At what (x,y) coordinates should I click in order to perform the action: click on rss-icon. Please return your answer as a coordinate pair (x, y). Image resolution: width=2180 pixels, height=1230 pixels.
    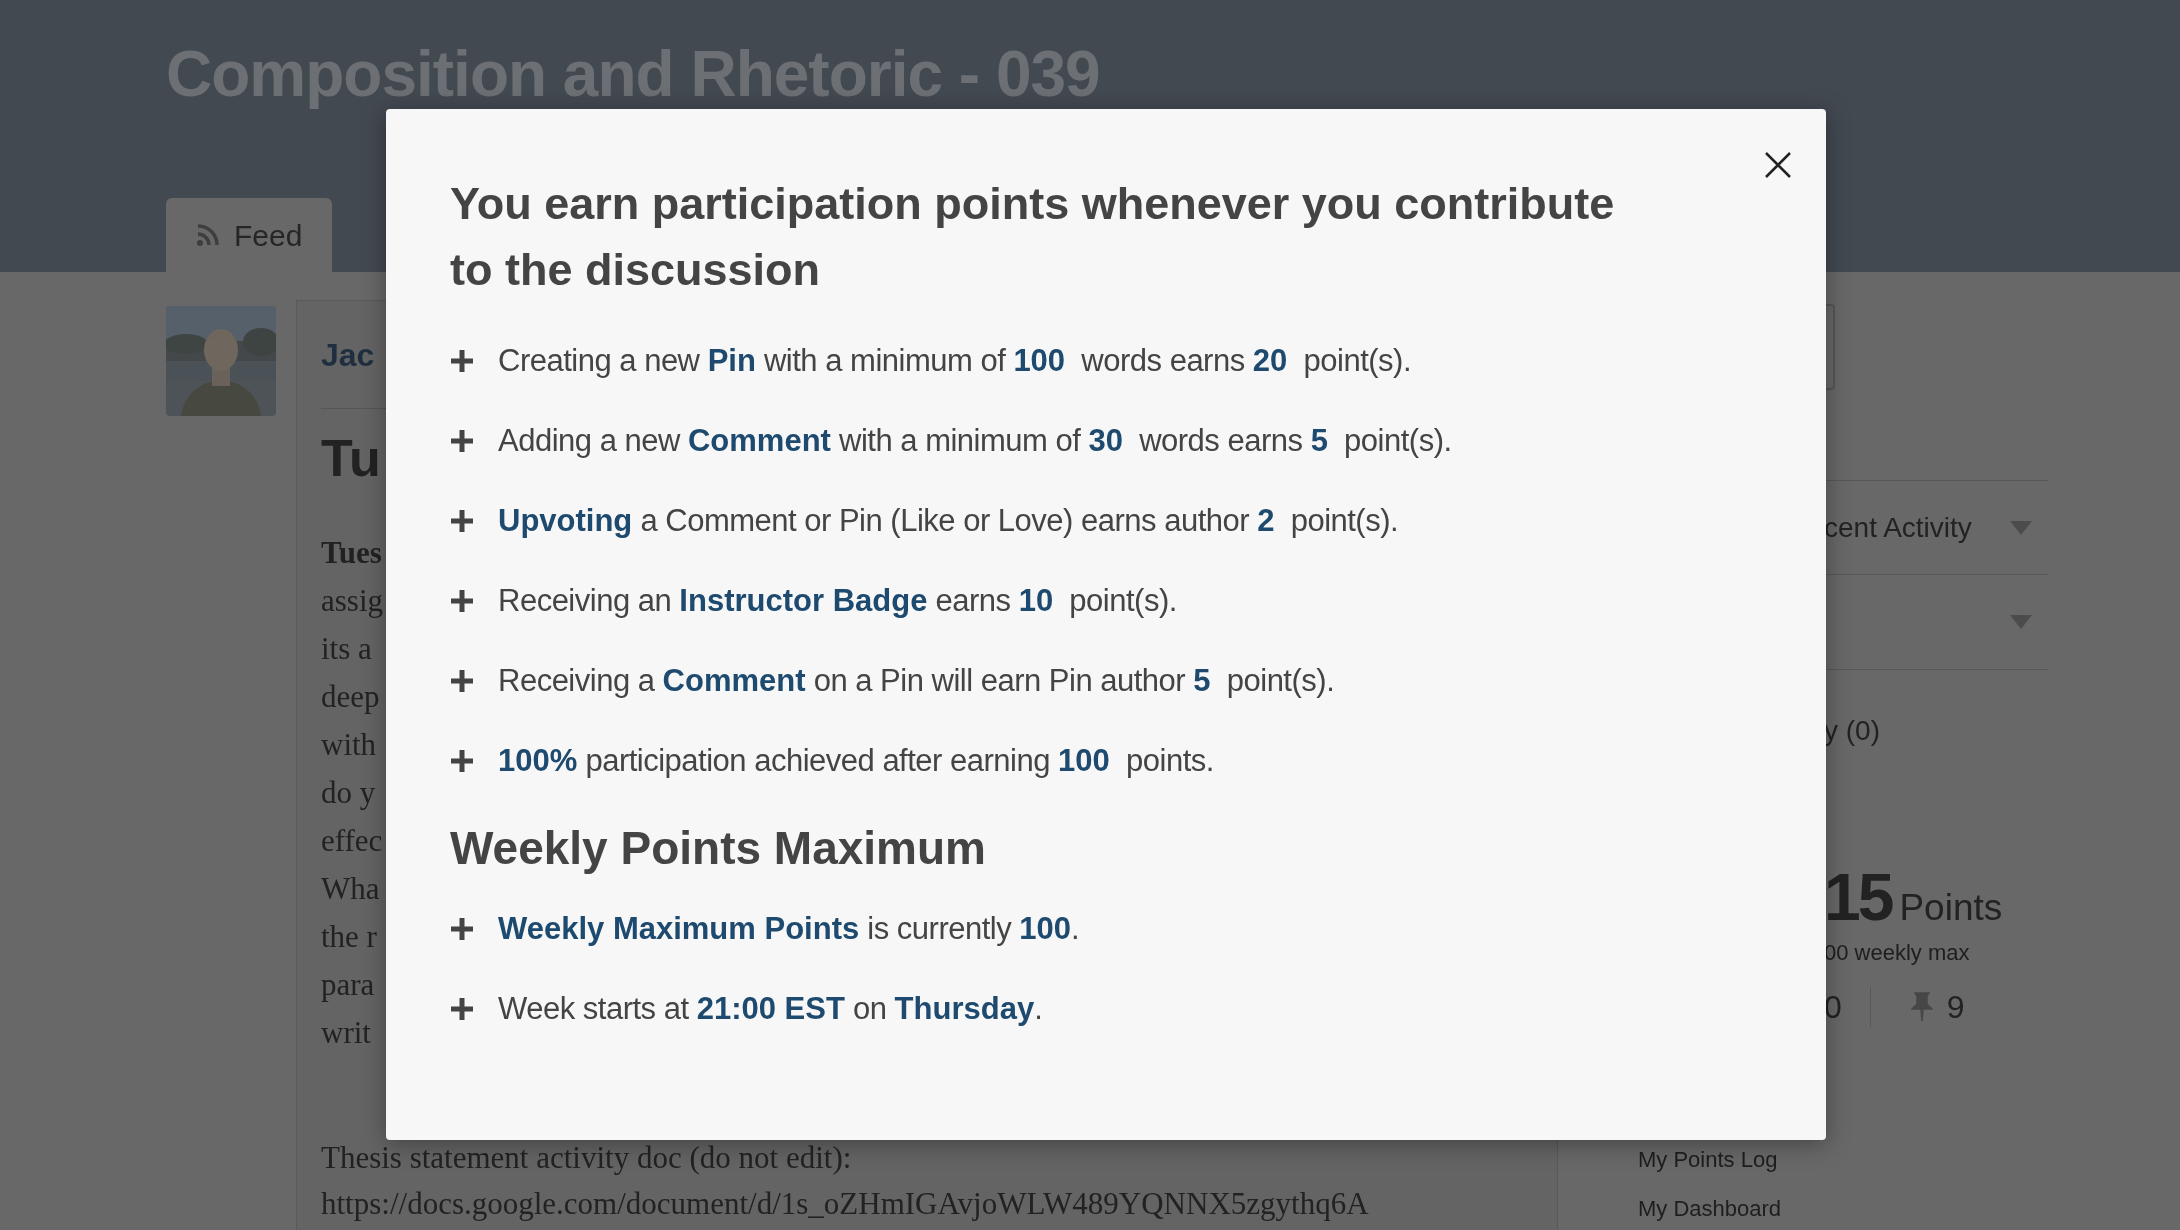
    Looking at the image, I should click on (208, 235).